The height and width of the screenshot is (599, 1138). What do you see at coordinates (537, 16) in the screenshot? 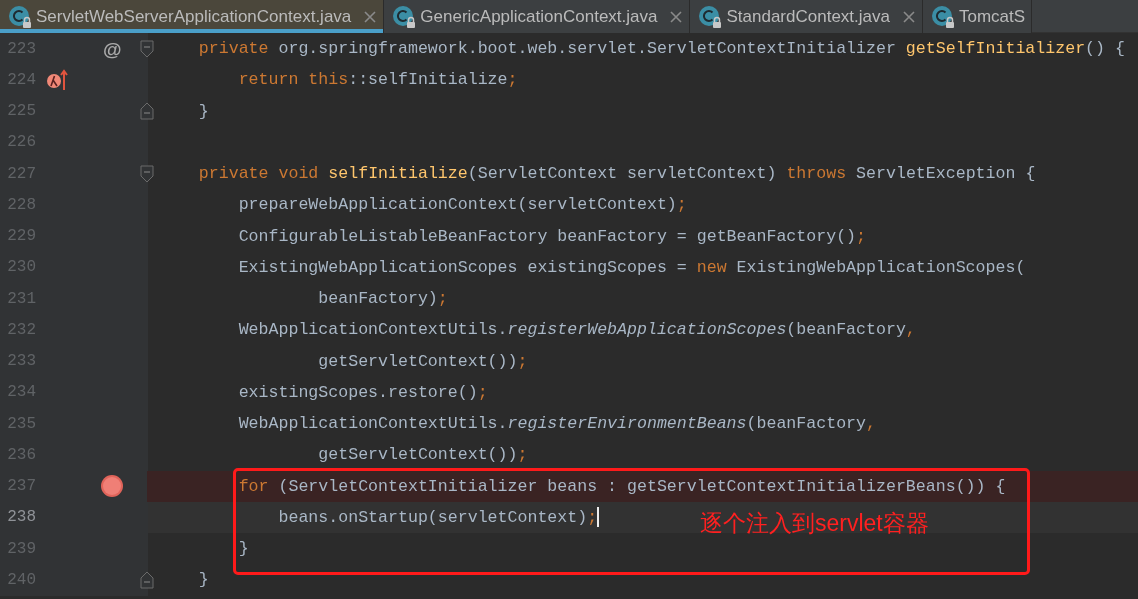
I see `file-tab: GenericApplicationContext.java` at bounding box center [537, 16].